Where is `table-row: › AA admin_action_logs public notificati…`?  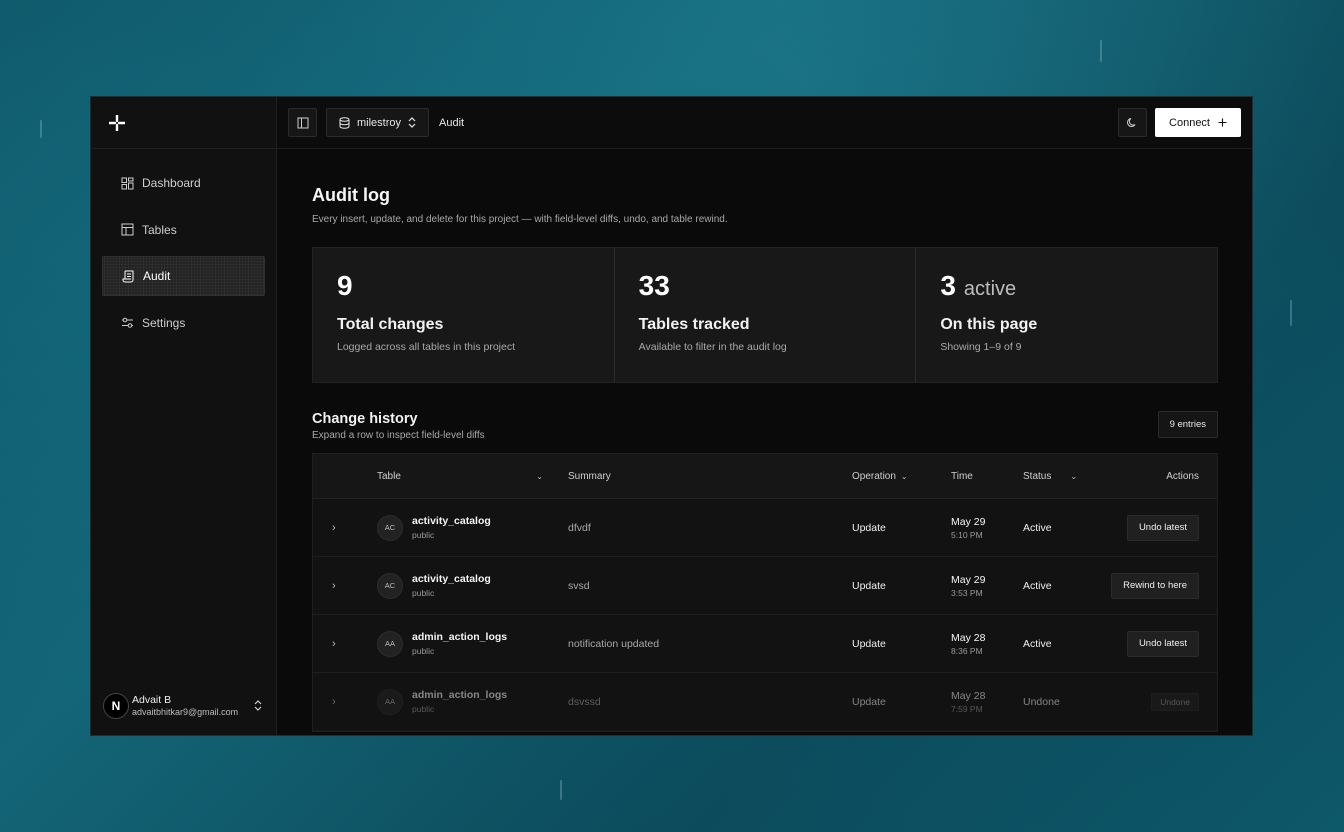
table-row: › AA admin_action_logs public notificati… is located at coordinates (765, 644).